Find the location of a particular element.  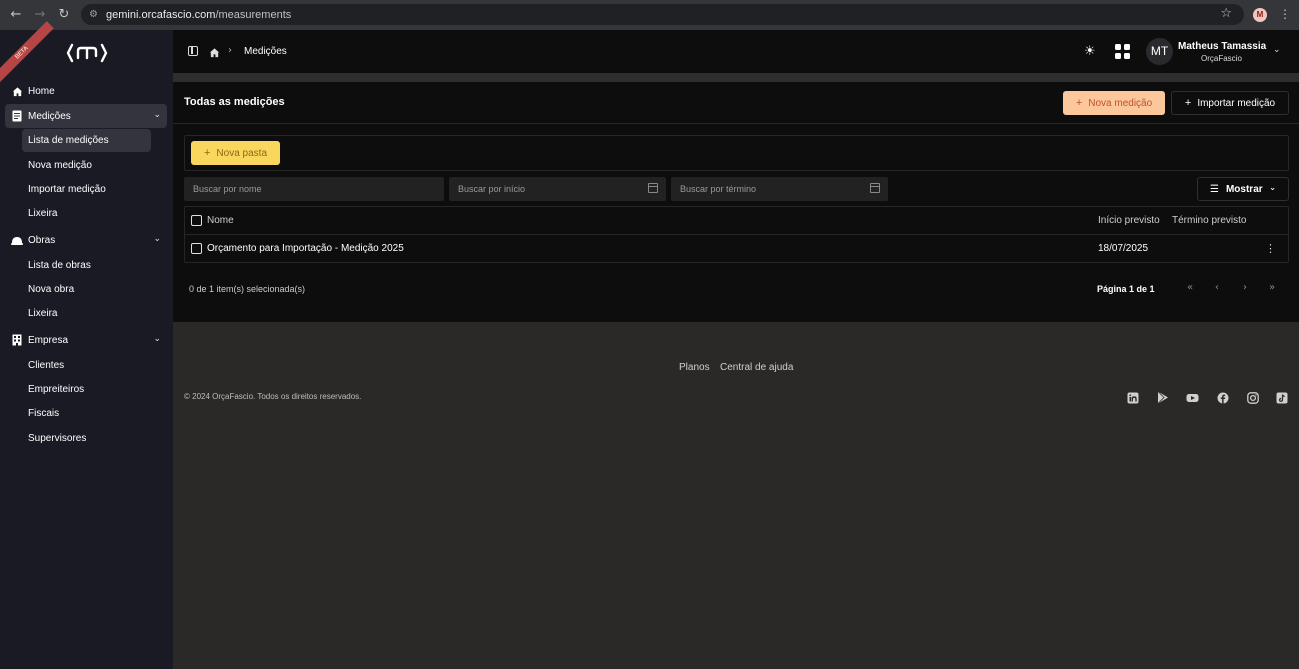

row-actions-icon: ⋮ is located at coordinates (1270, 248).